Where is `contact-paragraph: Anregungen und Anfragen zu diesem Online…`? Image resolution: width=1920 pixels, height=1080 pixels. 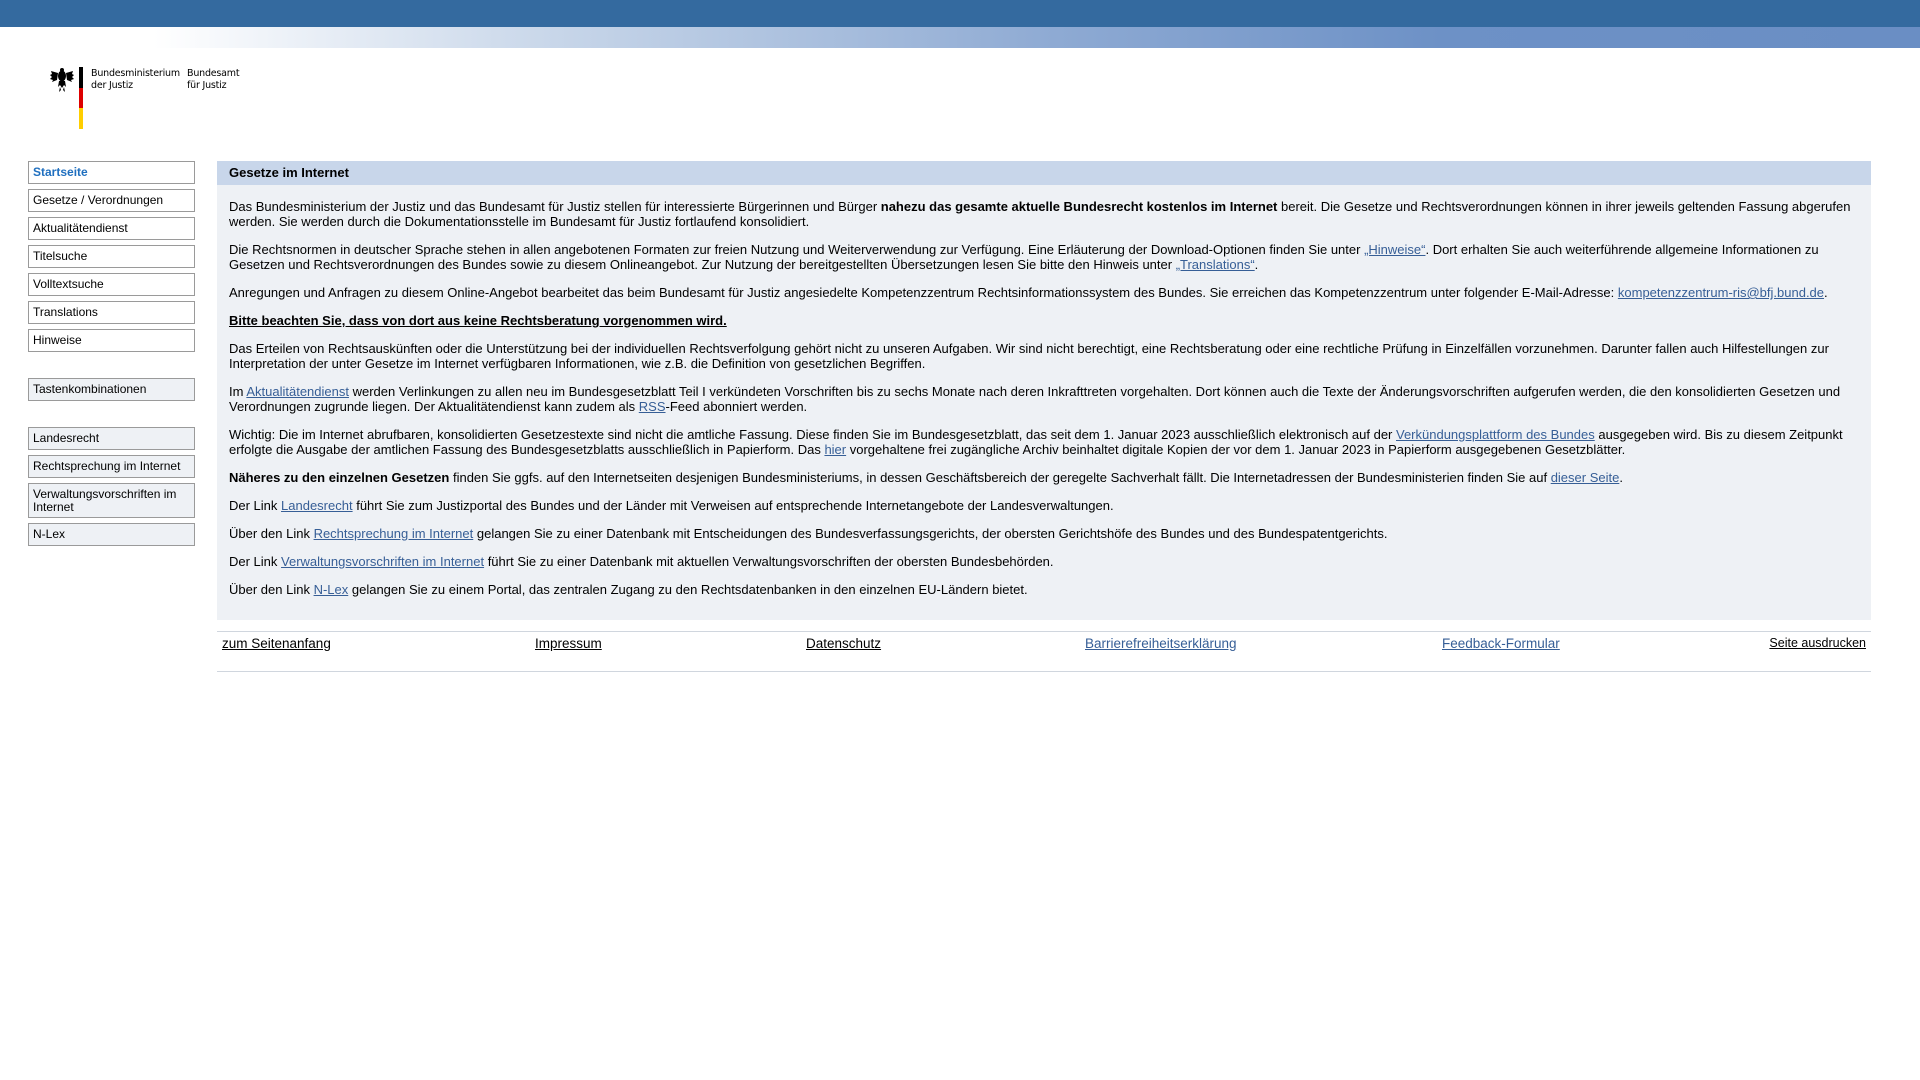
contact-paragraph: Anregungen und Anfragen zu diesem Online… is located at coordinates (1044, 292).